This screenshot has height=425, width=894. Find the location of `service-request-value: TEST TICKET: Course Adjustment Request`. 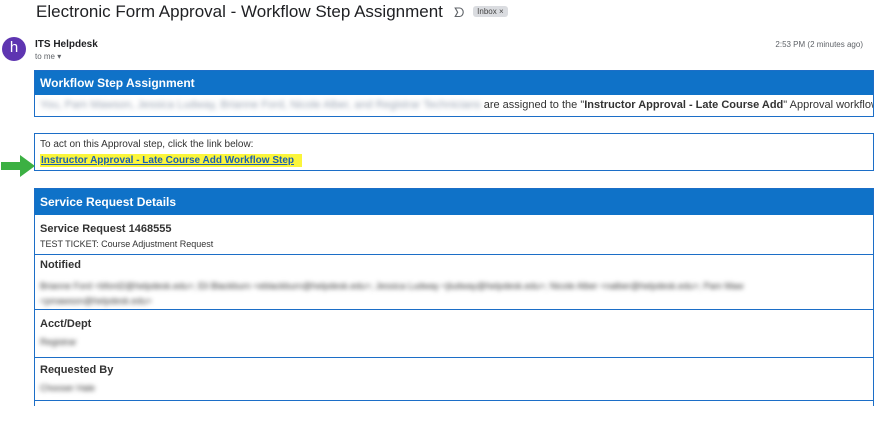

service-request-value: TEST TICKET: Course Adjustment Request is located at coordinates (127, 244).